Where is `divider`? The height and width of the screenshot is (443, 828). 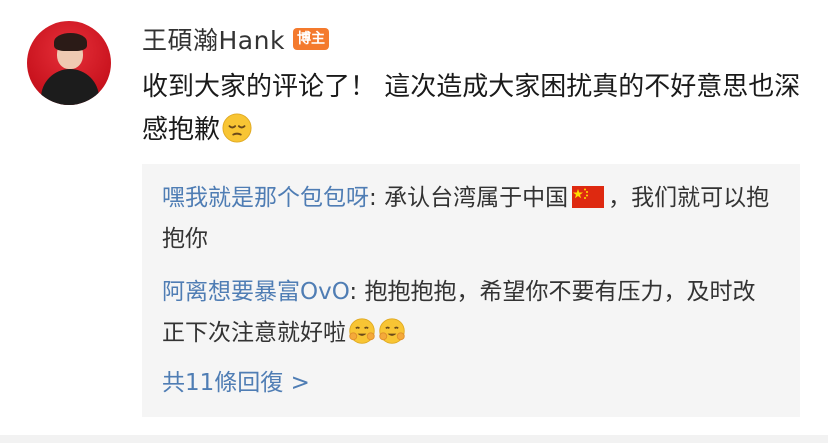
divider is located at coordinates (414, 439).